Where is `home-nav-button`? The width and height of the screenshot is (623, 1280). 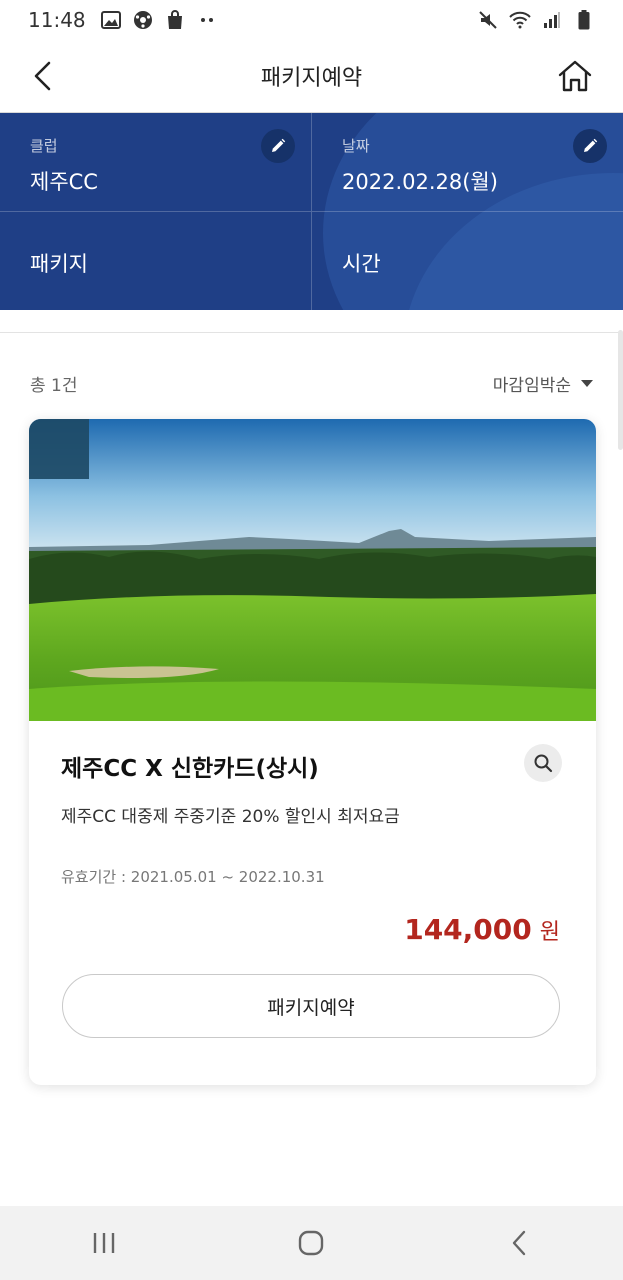
home-nav-button is located at coordinates (311, 1243).